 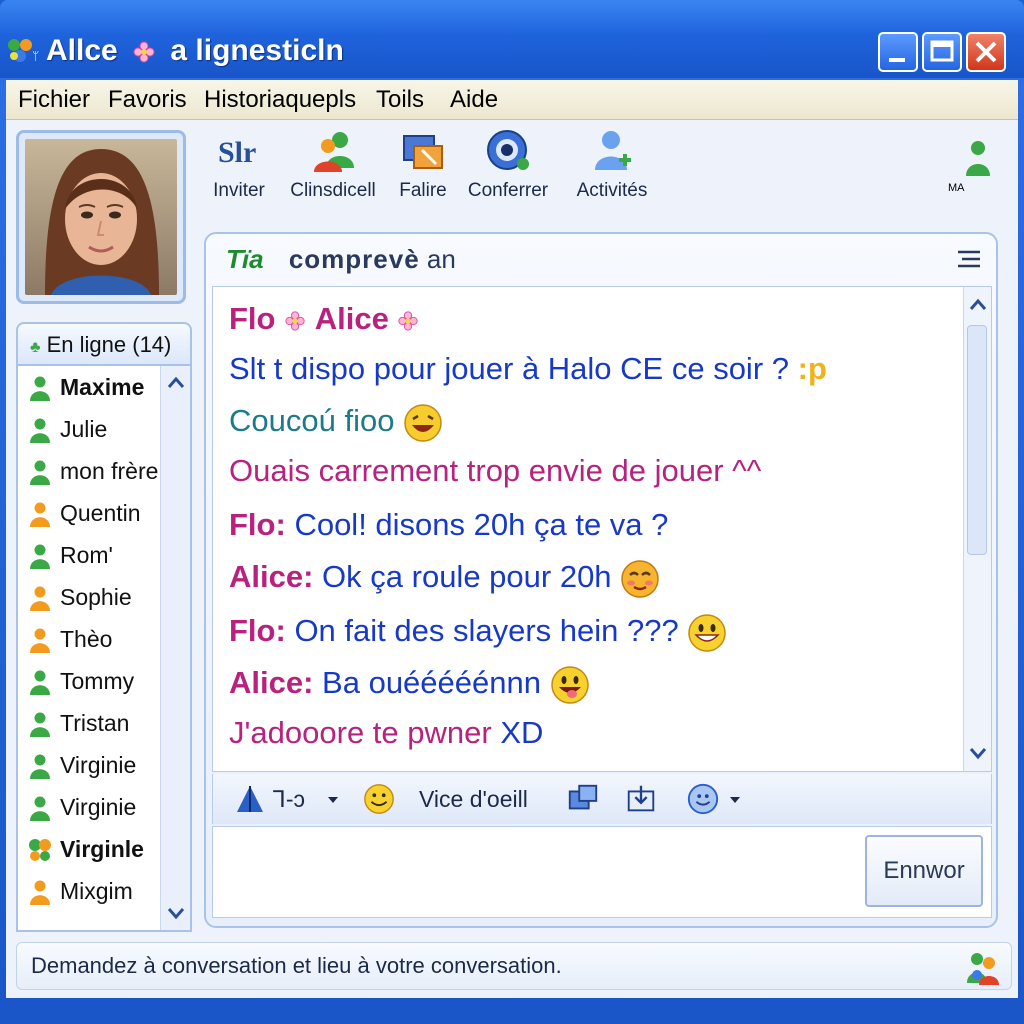 I want to click on conversation-title-rest: an, so click(x=441, y=259).